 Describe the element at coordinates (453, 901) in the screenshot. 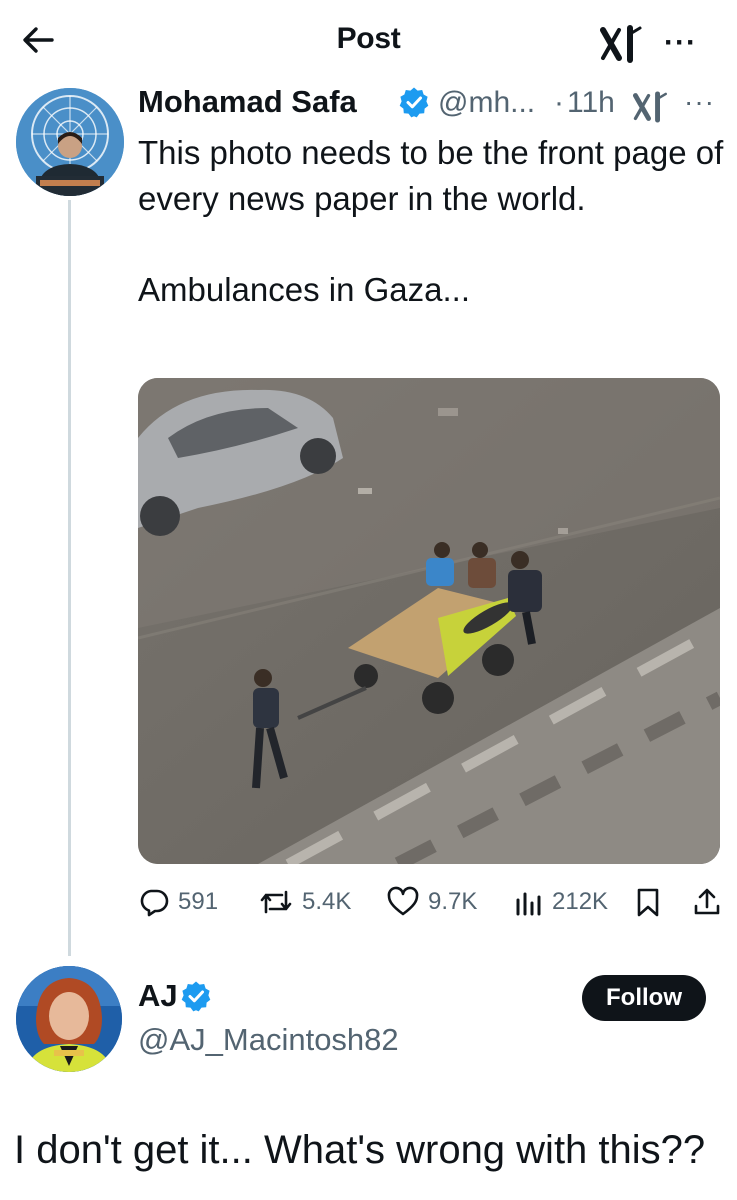

I see `like-count: 9.7K` at that location.